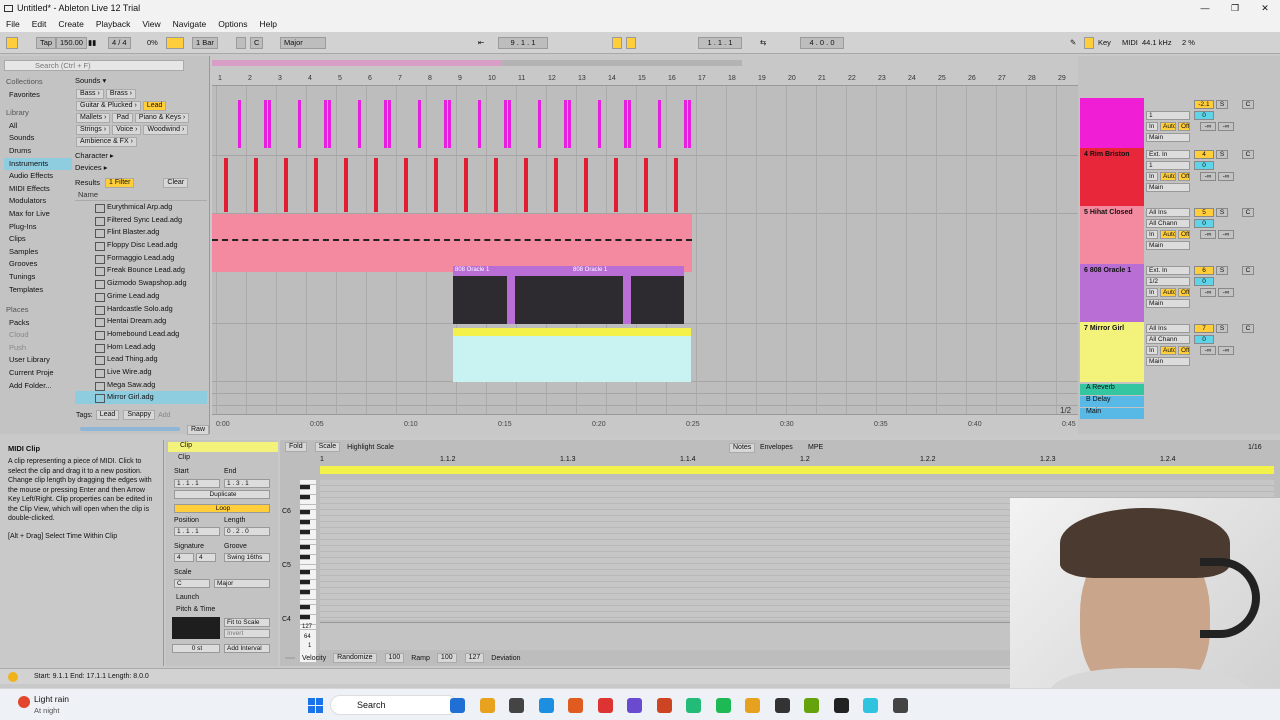 This screenshot has width=1280, height=720. Describe the element at coordinates (141, 245) in the screenshot. I see `list-item: Floppy Disc Lead.adg` at that location.